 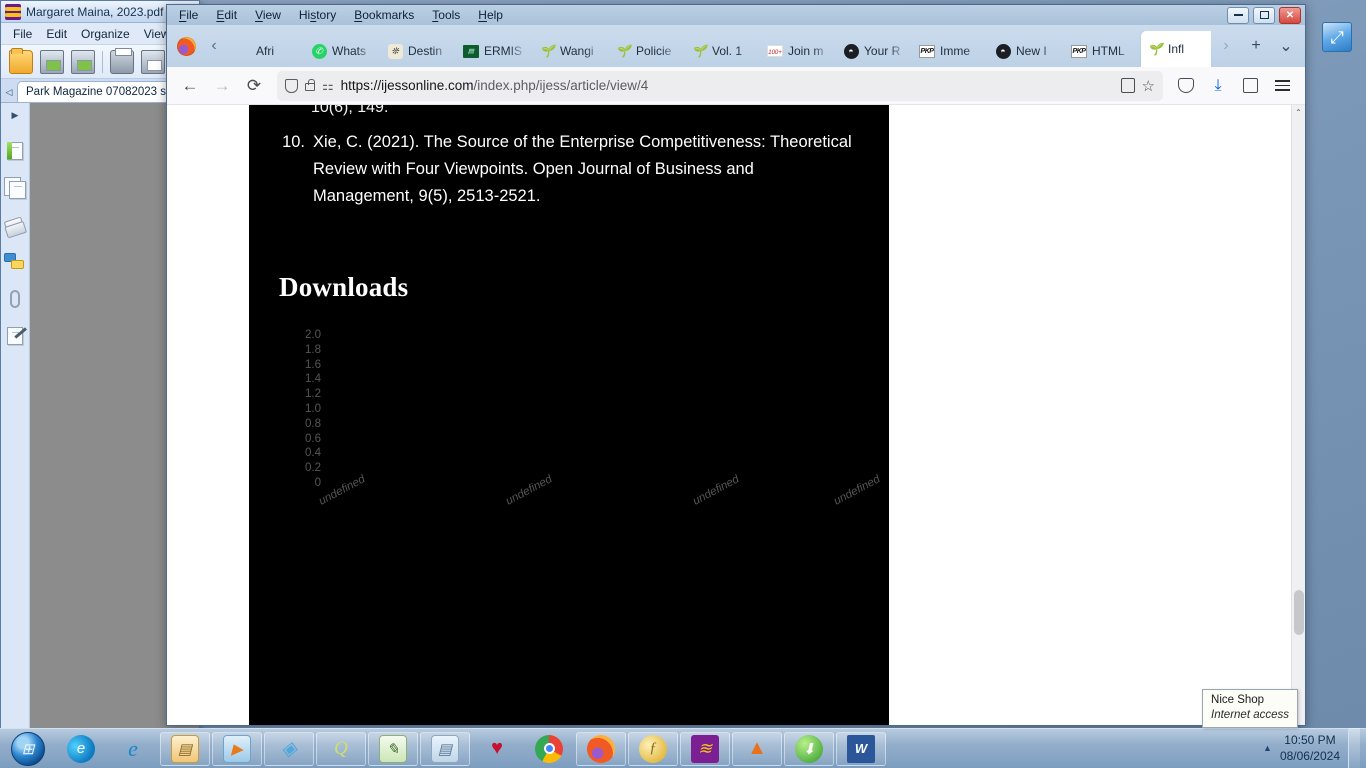 I want to click on attachments-icon, so click(x=15, y=299).